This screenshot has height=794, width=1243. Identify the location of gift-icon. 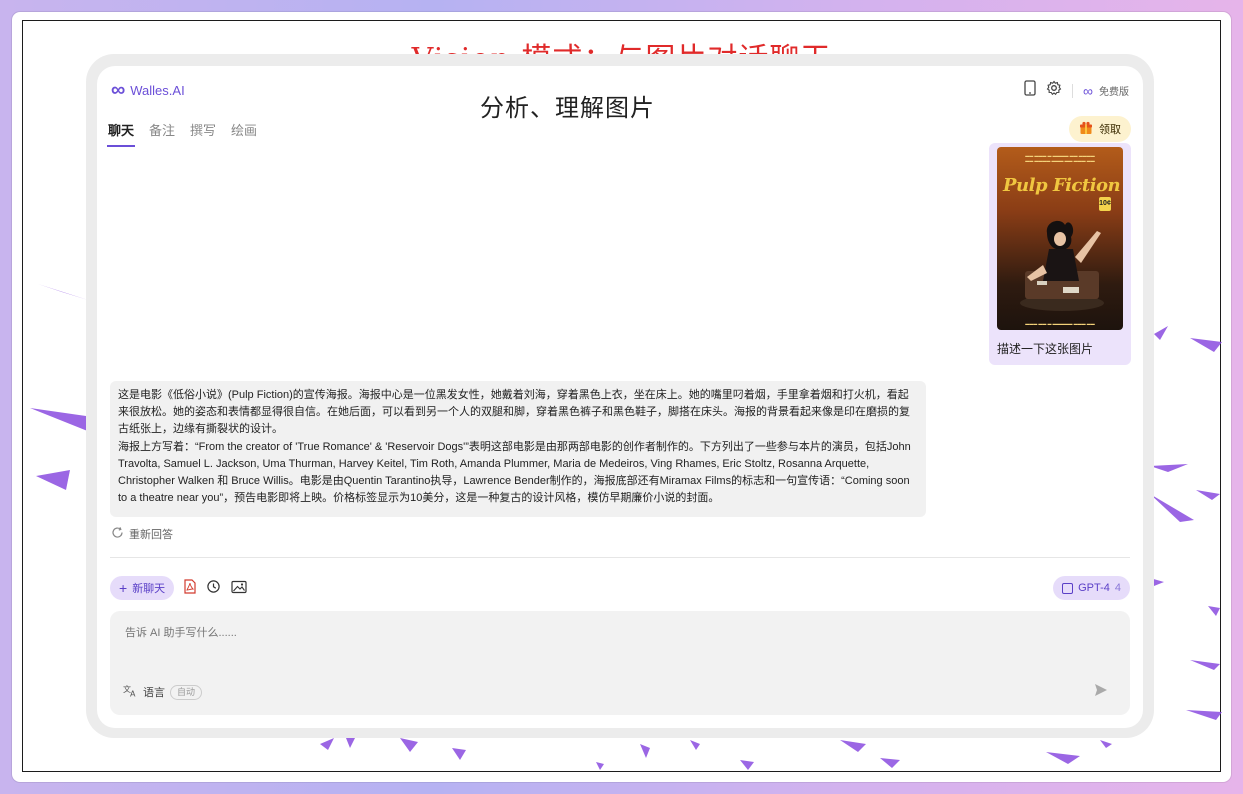
(1086, 129).